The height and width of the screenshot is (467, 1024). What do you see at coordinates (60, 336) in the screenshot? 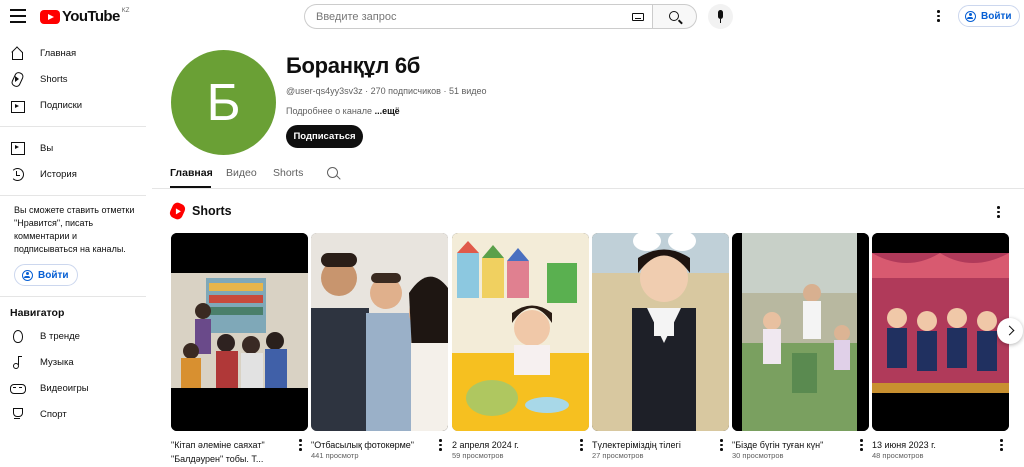
I see `sidebar-item-label: В тренде` at bounding box center [60, 336].